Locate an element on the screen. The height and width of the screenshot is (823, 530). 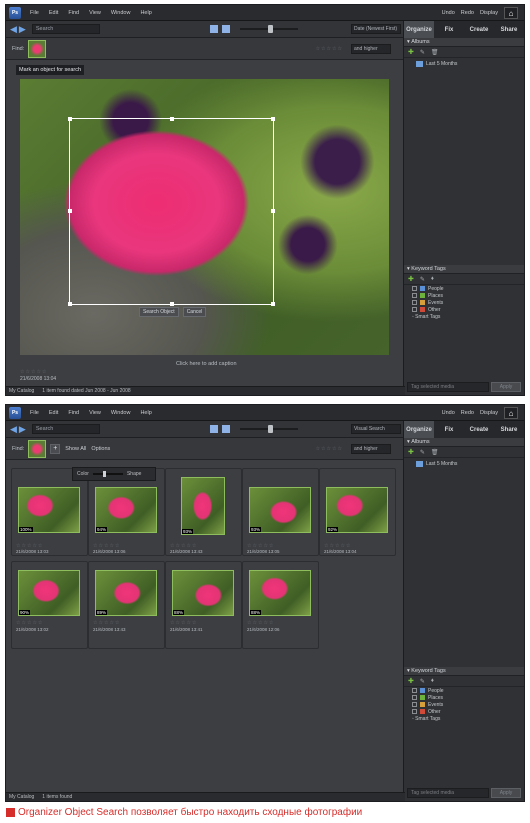
result-photo-cell: 88% ☆☆☆☆☆ 21/6/2008 13:41 is located at coordinates (203, 605).